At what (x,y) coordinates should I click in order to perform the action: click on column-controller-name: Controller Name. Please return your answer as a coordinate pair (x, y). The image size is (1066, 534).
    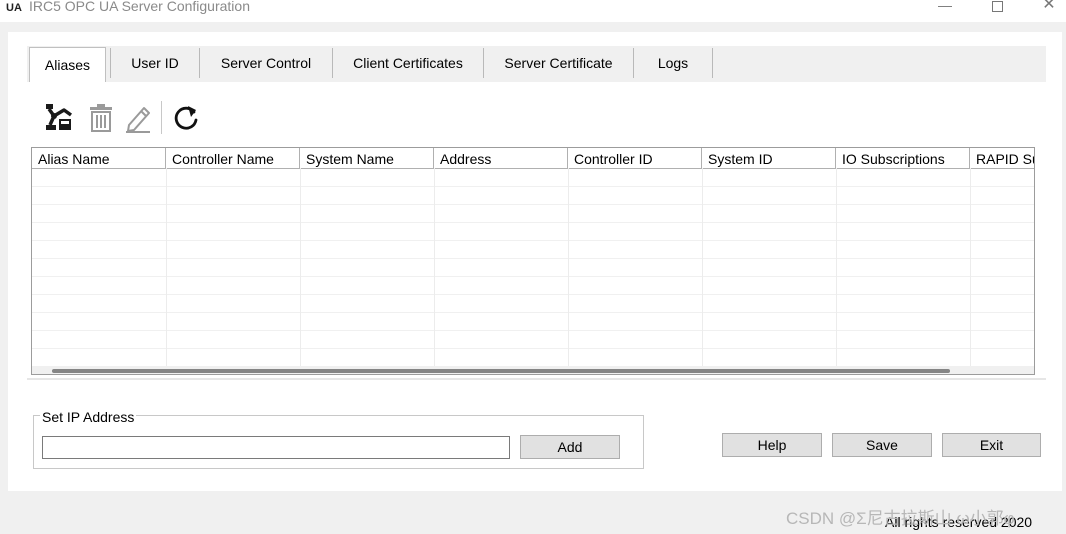
    Looking at the image, I should click on (233, 158).